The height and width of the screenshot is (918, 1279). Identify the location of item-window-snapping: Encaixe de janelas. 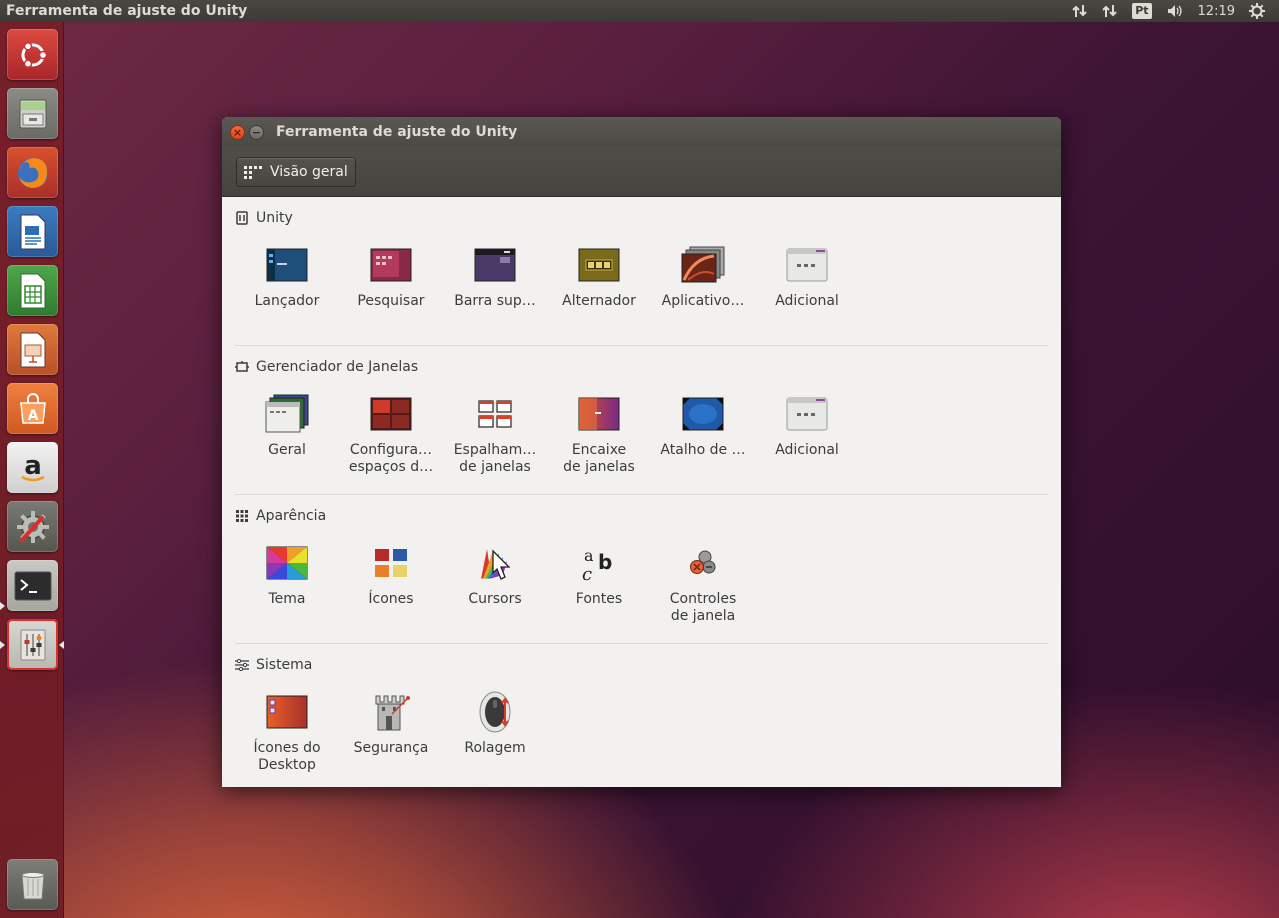
(599, 433).